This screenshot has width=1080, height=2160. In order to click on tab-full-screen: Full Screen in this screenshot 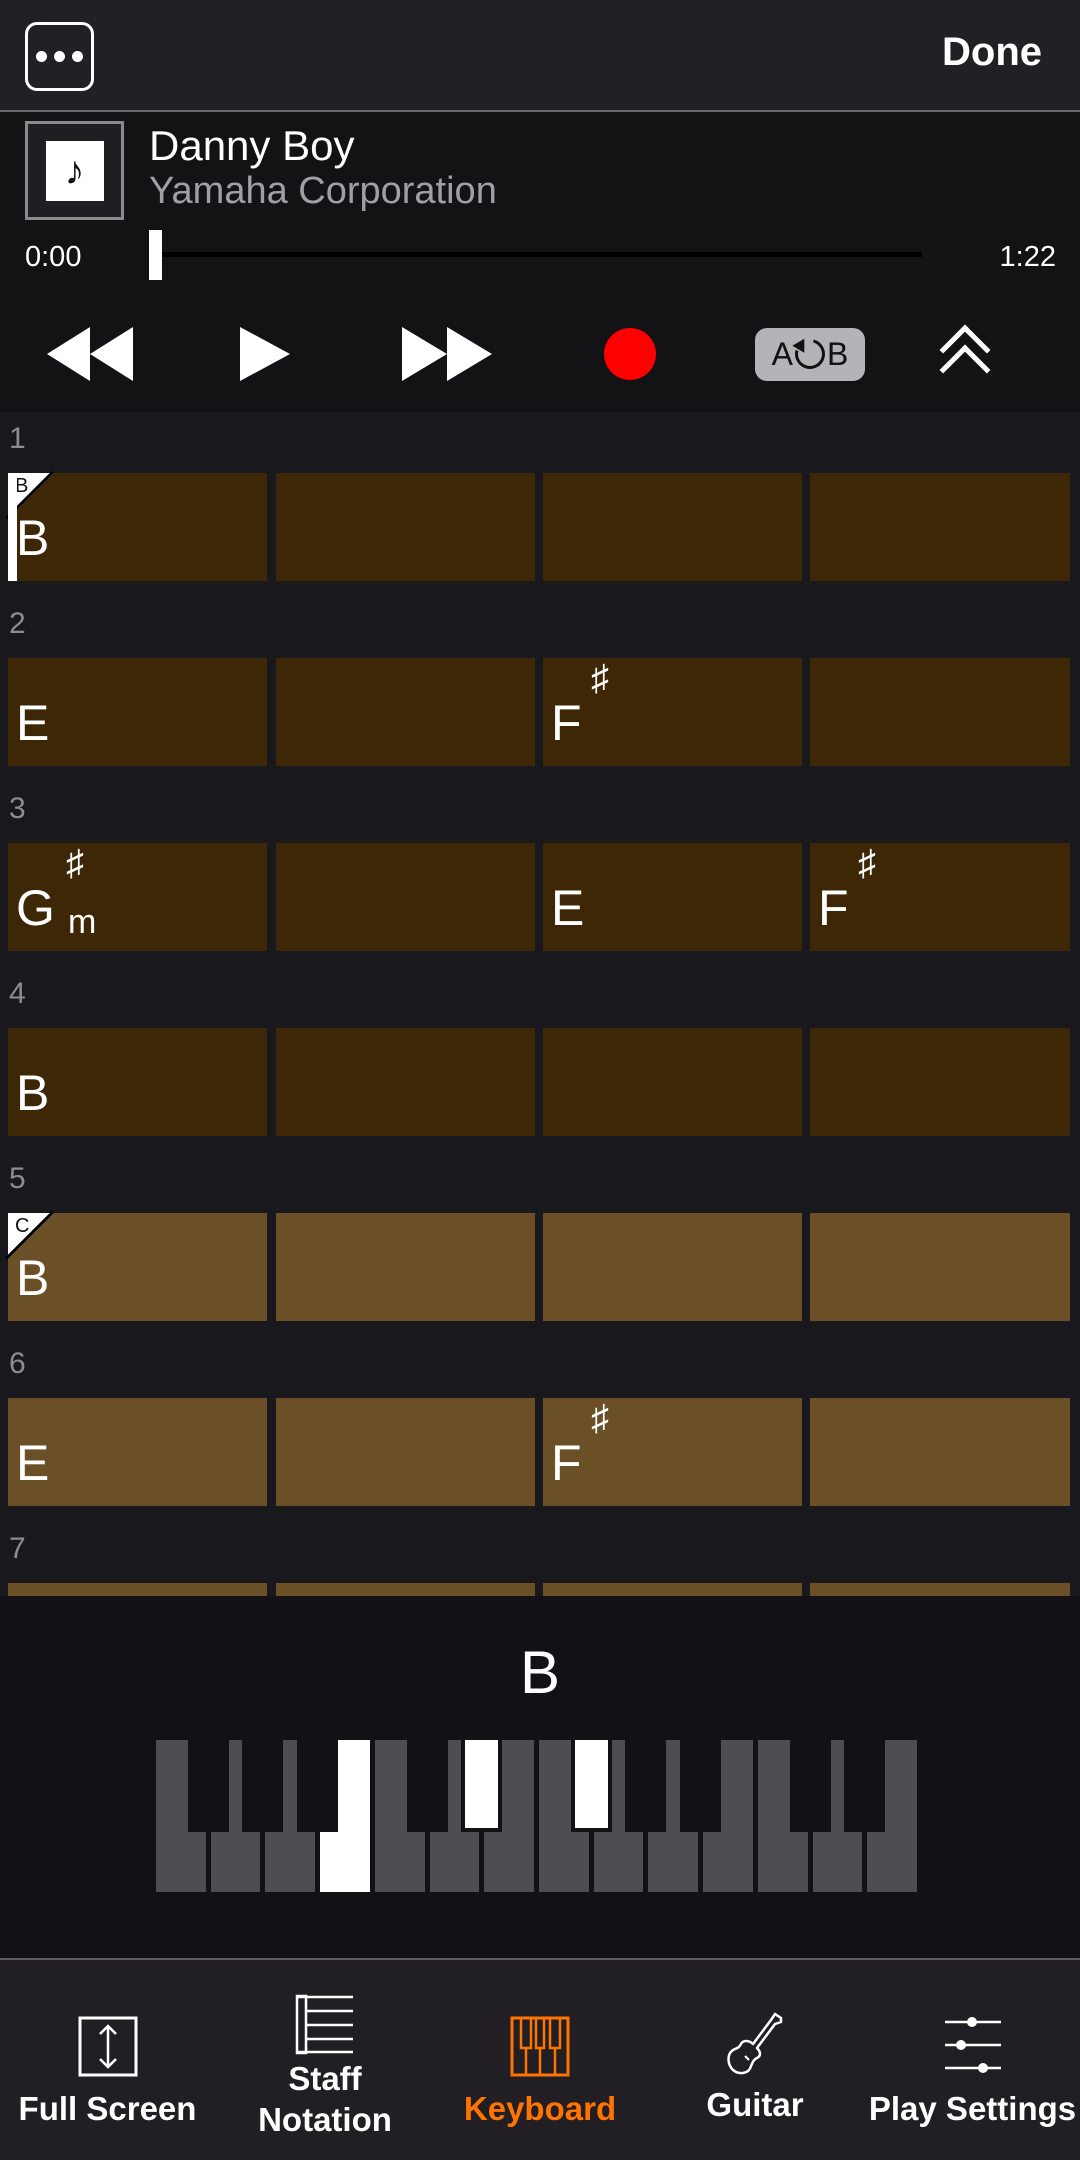, I will do `click(107, 2060)`.